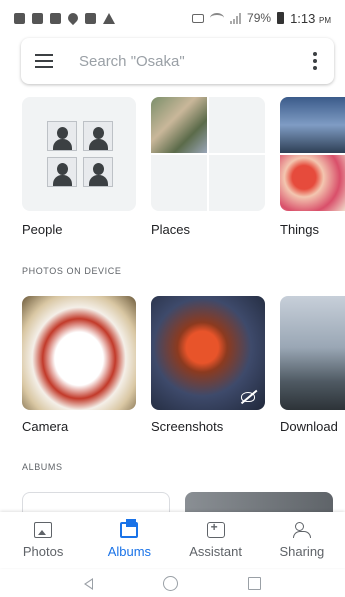 This screenshot has height=597, width=345. Describe the element at coordinates (43, 540) in the screenshot. I see `nav-photos: Photos` at that location.